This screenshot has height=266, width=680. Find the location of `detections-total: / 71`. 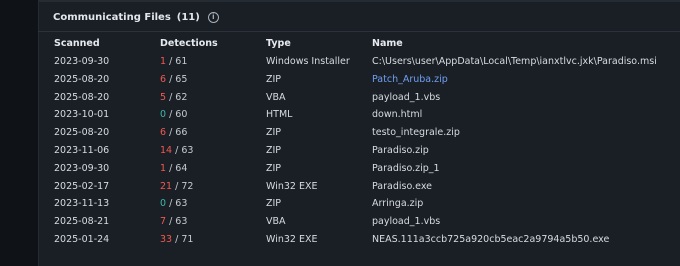

detections-total: / 71 is located at coordinates (183, 239).